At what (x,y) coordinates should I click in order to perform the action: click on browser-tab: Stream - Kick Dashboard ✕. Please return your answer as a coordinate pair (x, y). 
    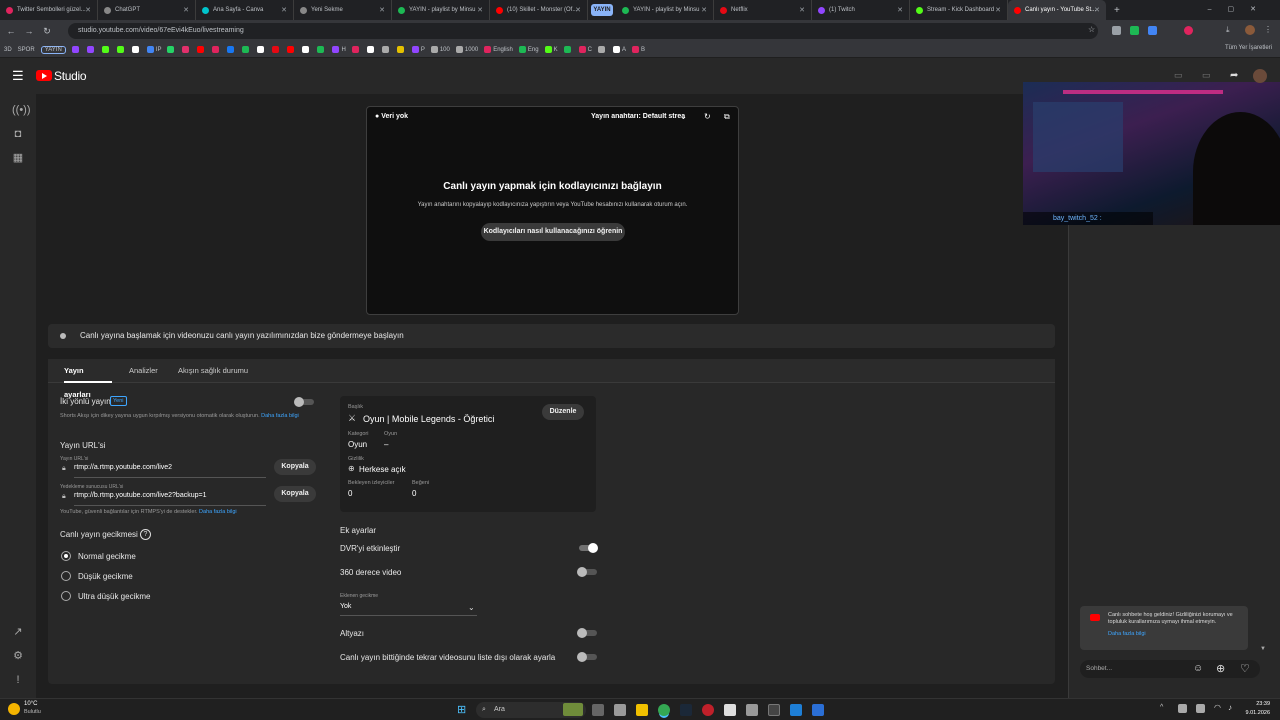
    Looking at the image, I should click on (959, 10).